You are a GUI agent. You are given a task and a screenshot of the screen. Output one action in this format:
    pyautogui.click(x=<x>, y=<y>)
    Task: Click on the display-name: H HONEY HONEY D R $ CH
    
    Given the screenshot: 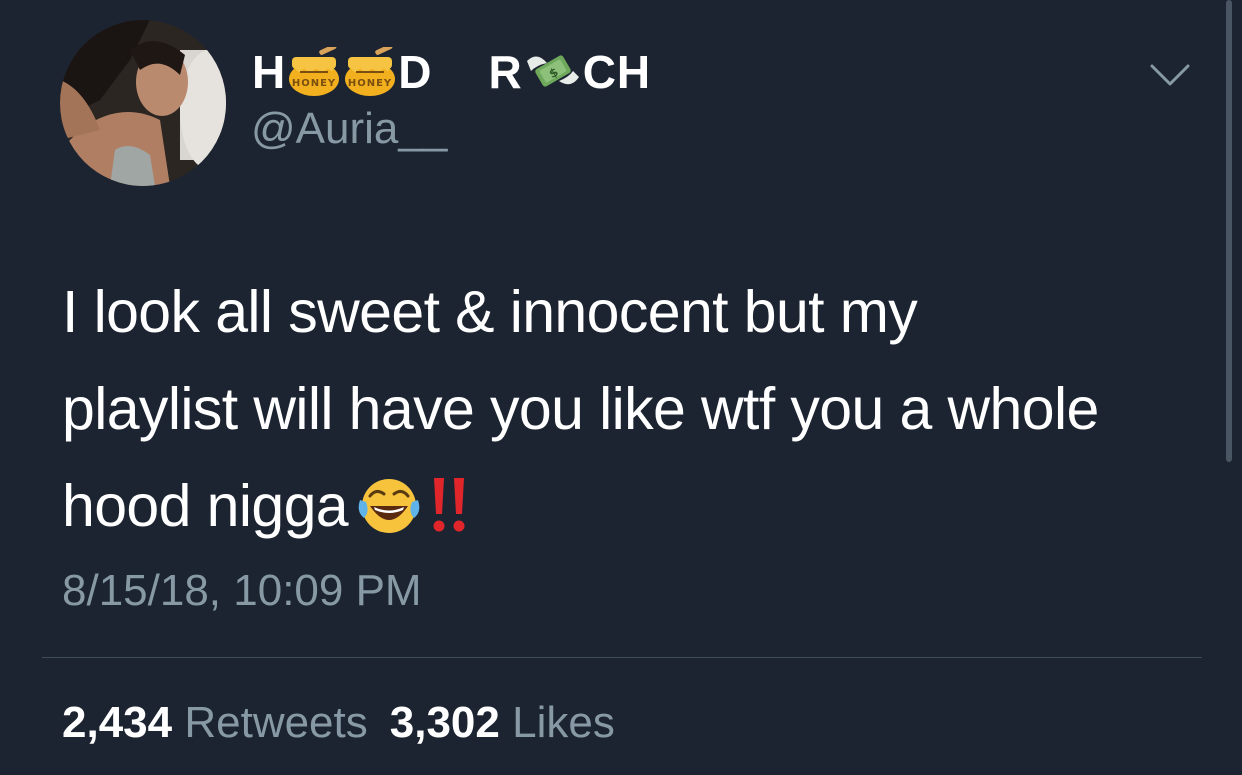 What is the action you would take?
    pyautogui.click(x=451, y=72)
    